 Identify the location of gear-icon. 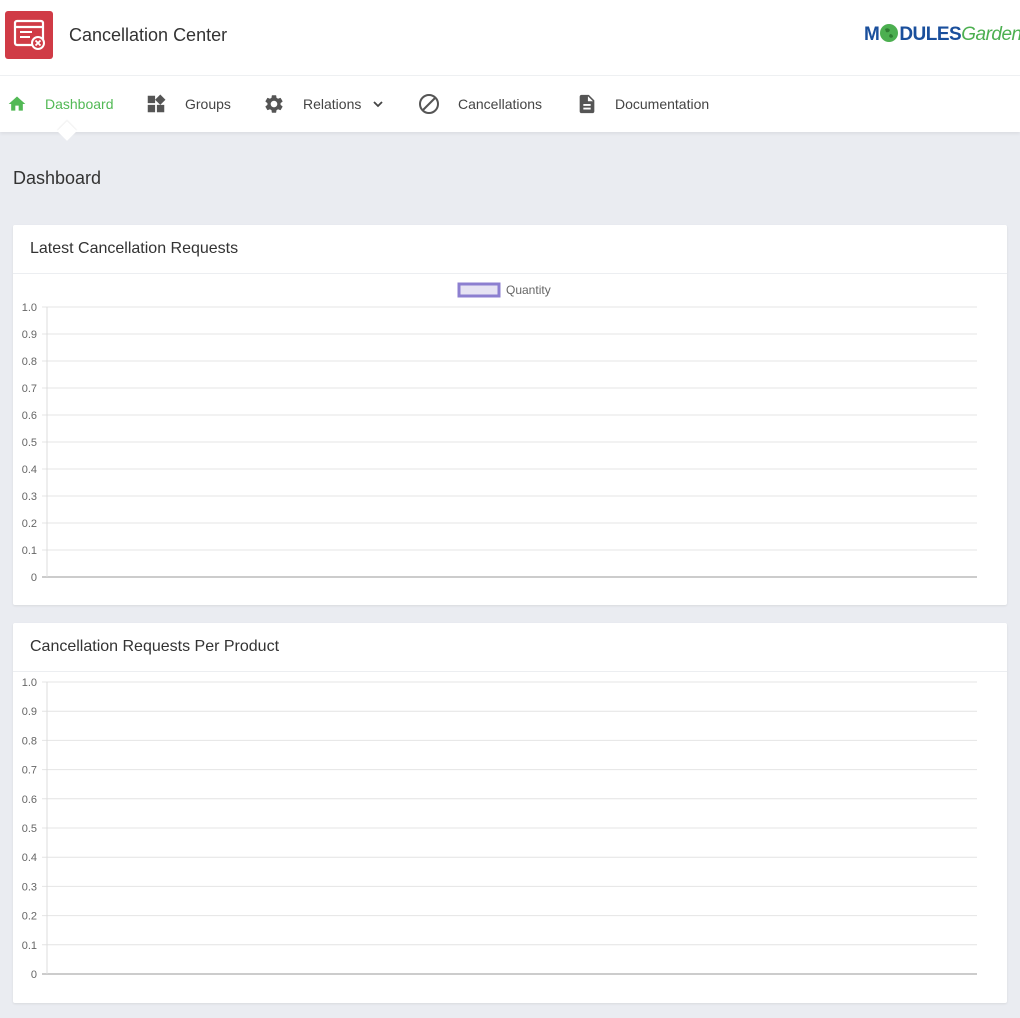
(274, 104).